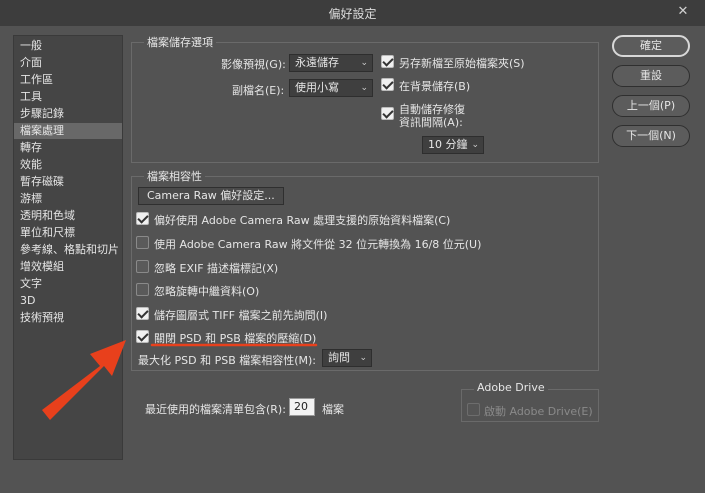 Image resolution: width=705 pixels, height=493 pixels. Describe the element at coordinates (142, 289) in the screenshot. I see `ignore-rotation-checkbox` at that location.